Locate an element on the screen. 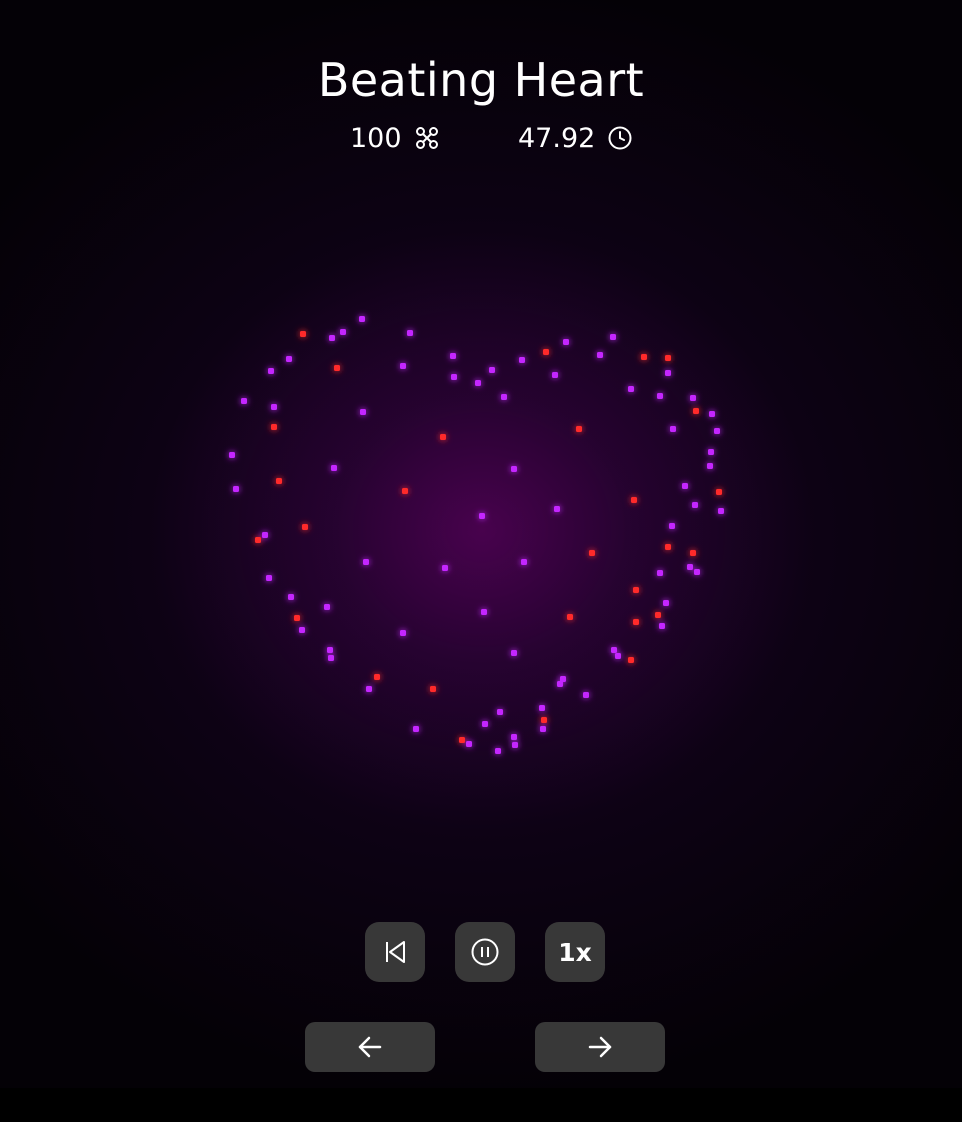 Image resolution: width=962 pixels, height=1122 pixels. pause-circle-icon is located at coordinates (485, 952).